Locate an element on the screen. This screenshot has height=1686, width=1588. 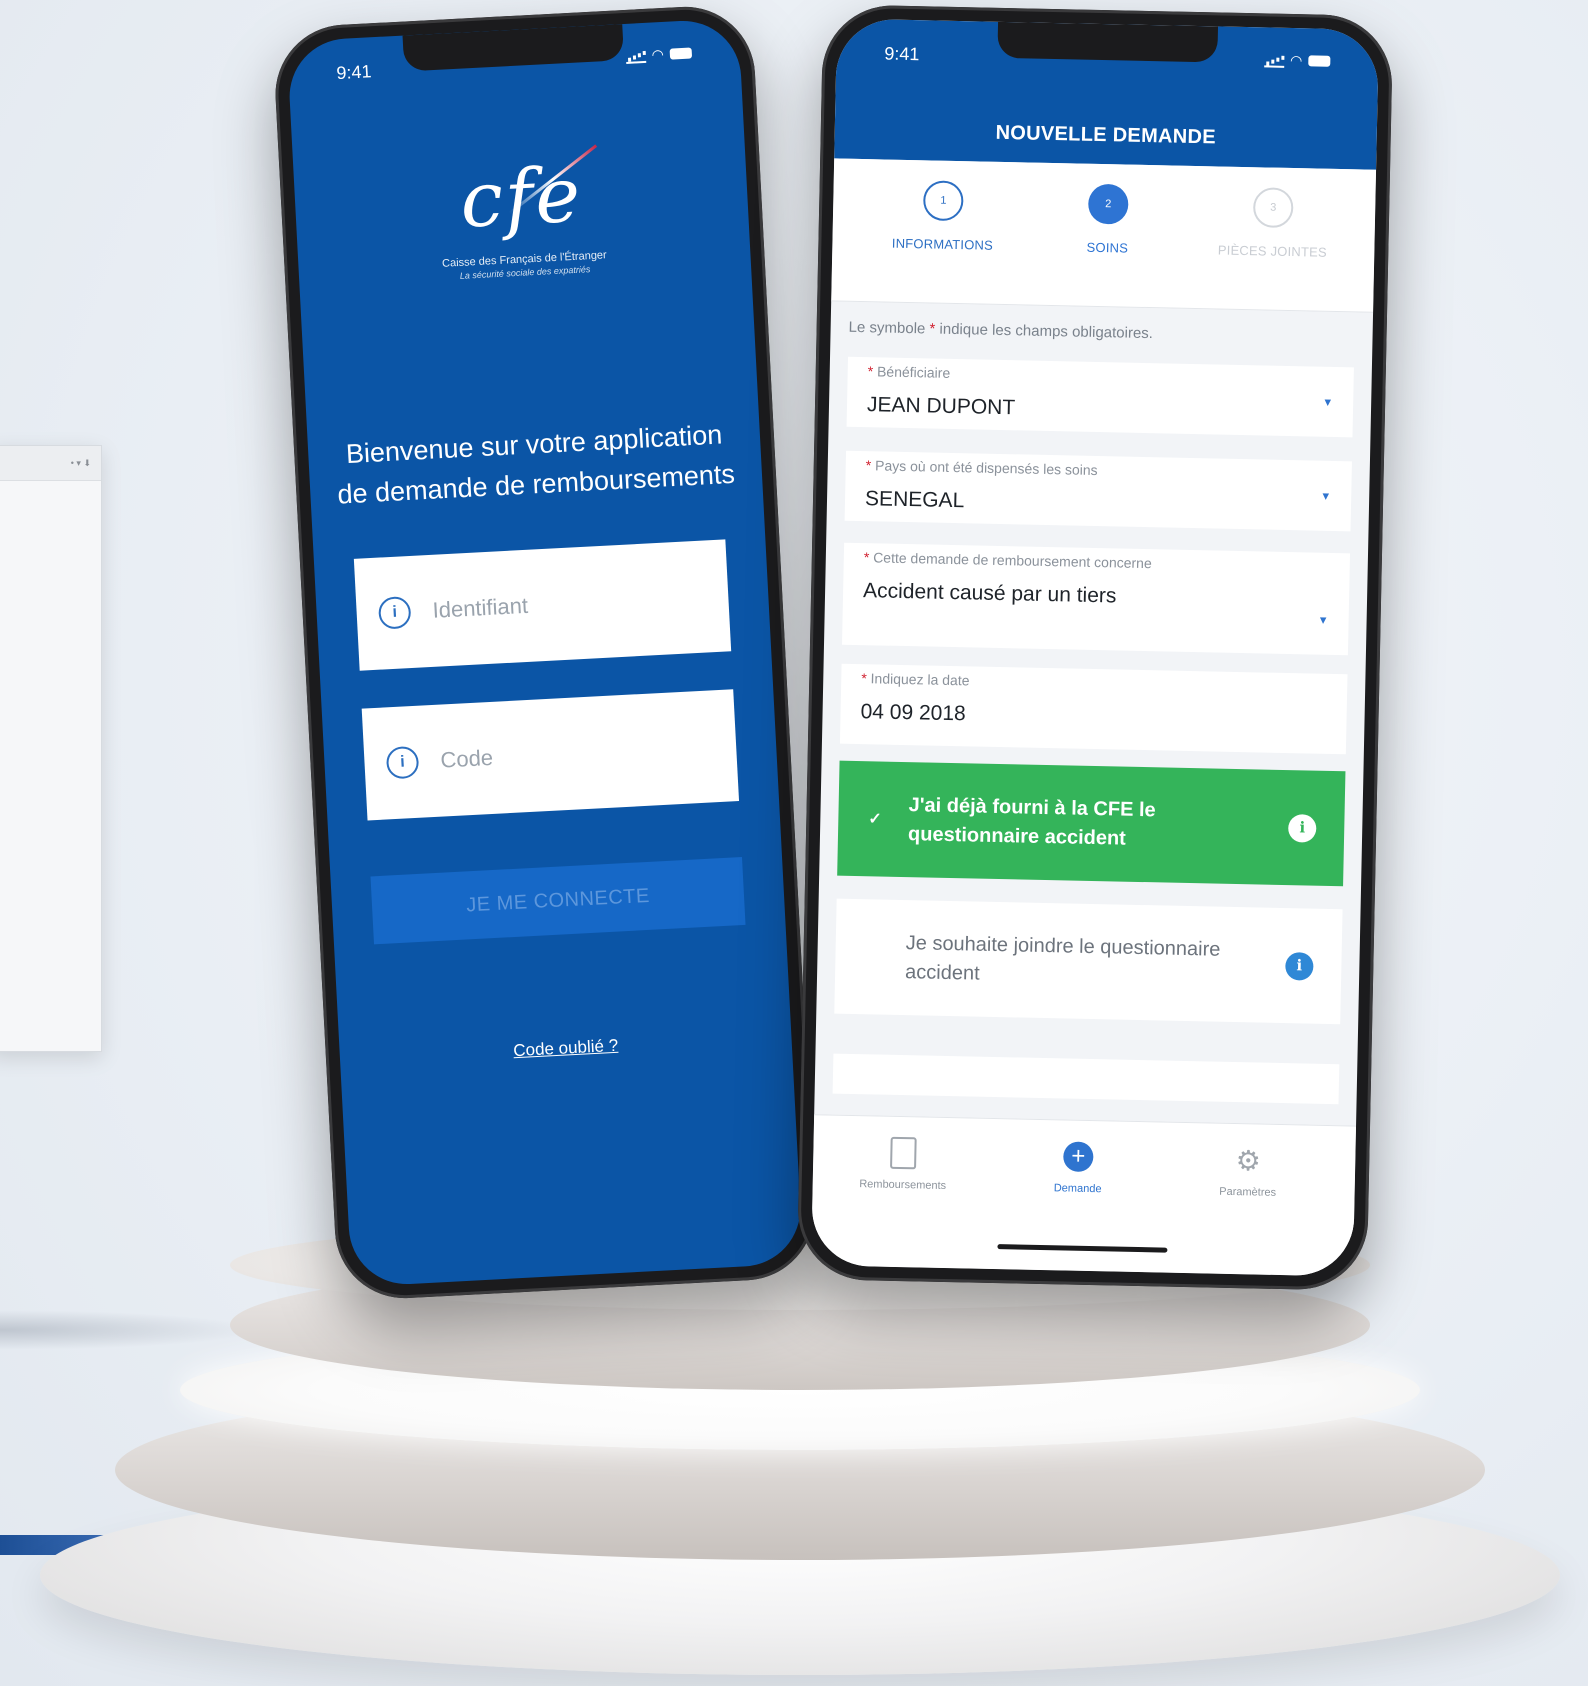
tab-label: Paramètres is located at coordinates (1248, 1192).